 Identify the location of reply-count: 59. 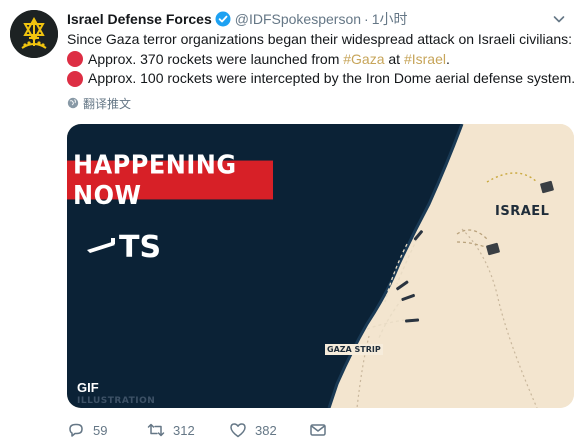
(100, 430).